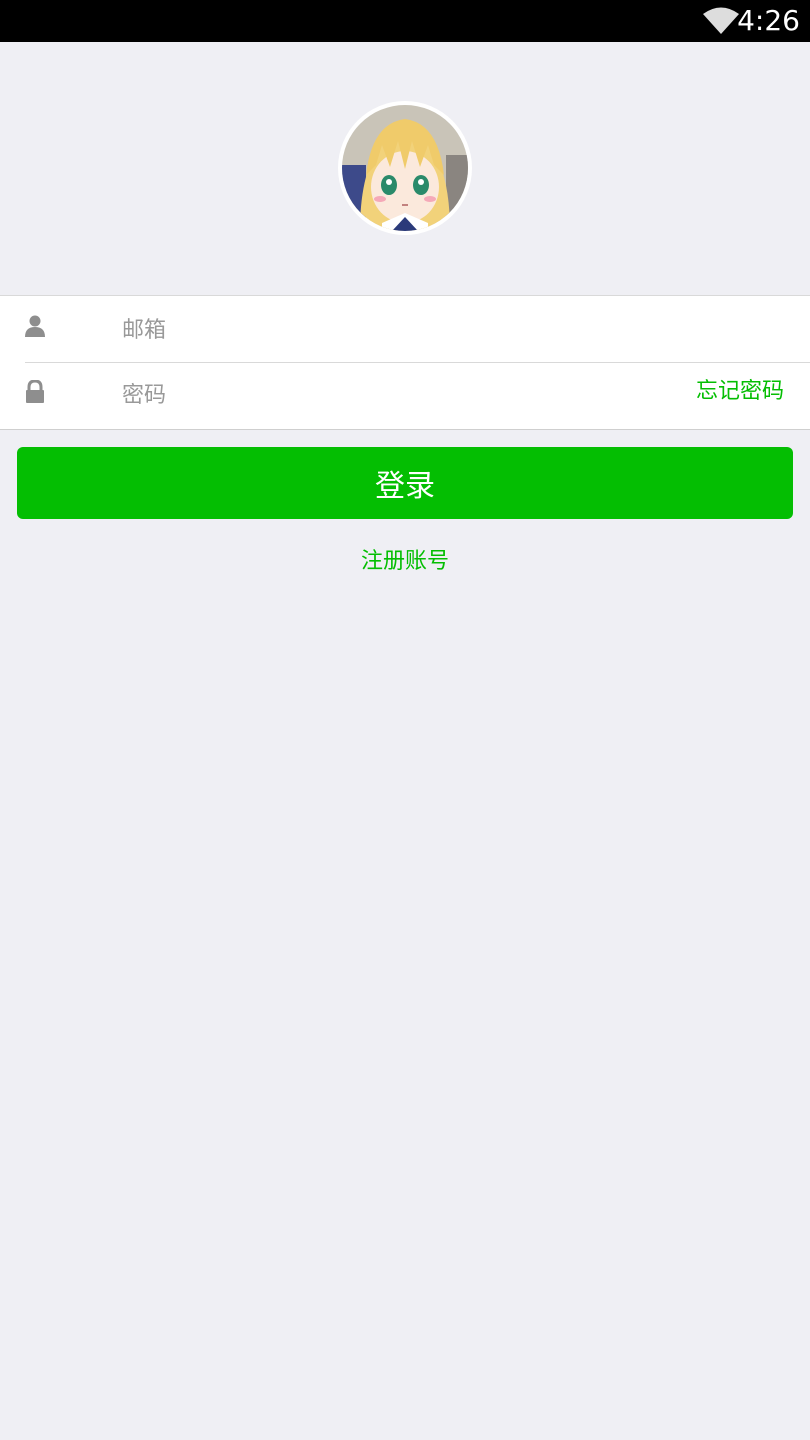  Describe the element at coordinates (392, 395) in the screenshot. I see `password-field` at that location.